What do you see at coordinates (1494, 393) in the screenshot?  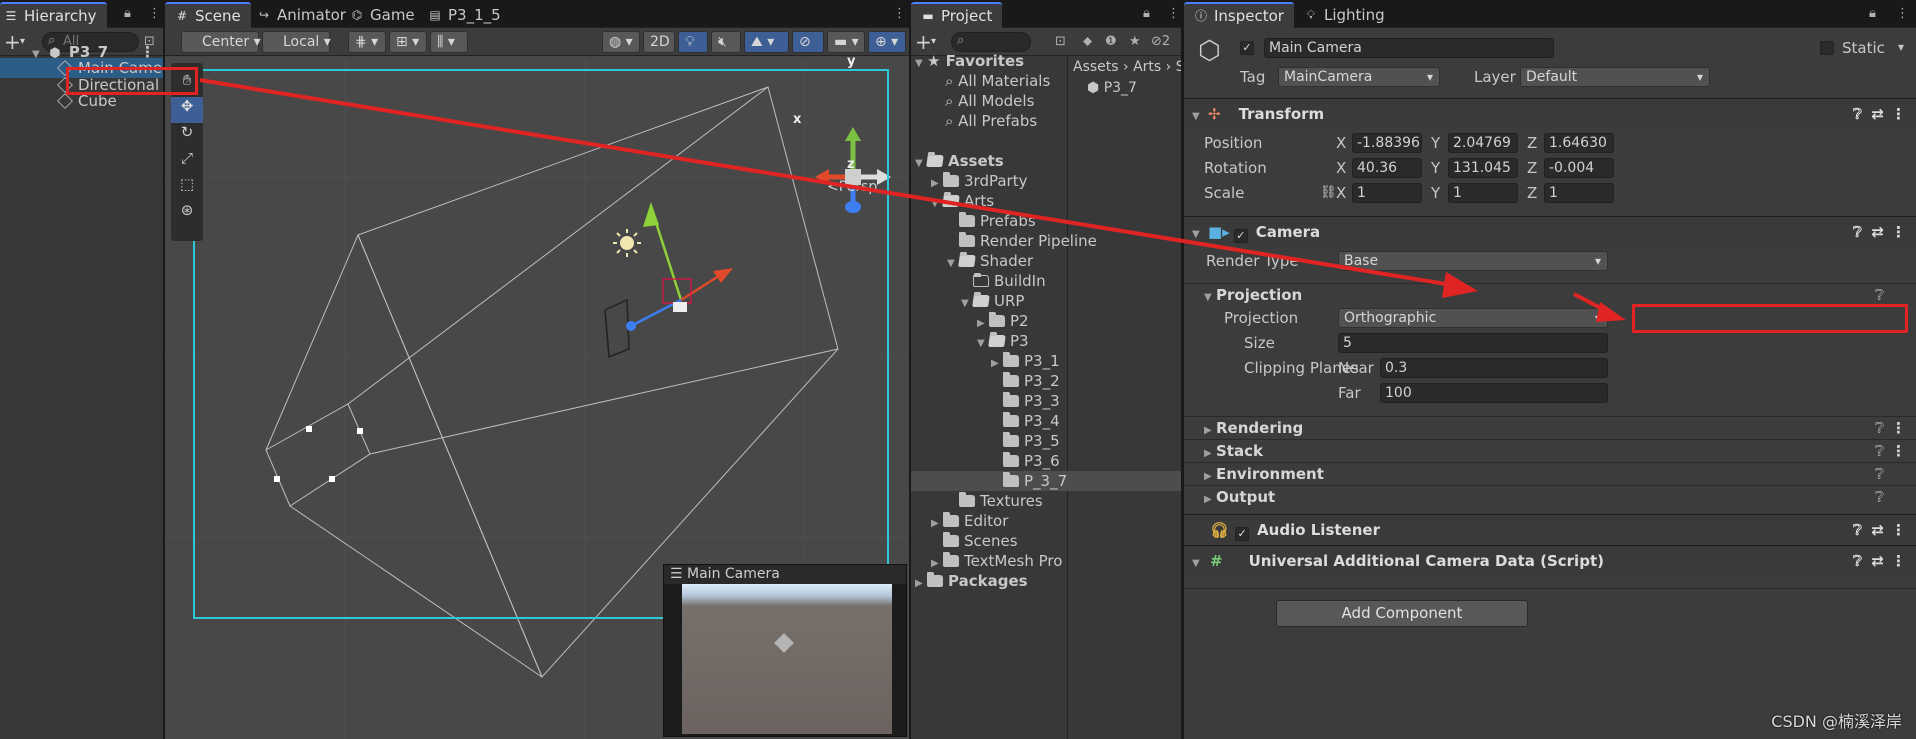 I see `far-field: 100` at bounding box center [1494, 393].